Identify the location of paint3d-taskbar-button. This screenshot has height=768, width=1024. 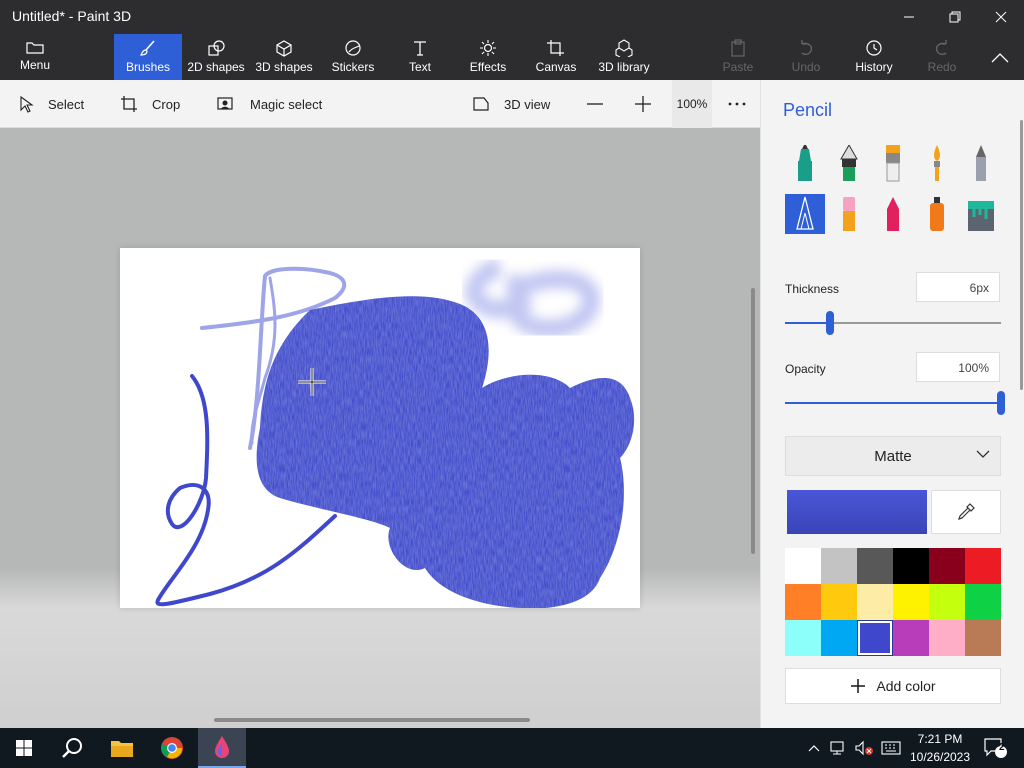
(222, 748).